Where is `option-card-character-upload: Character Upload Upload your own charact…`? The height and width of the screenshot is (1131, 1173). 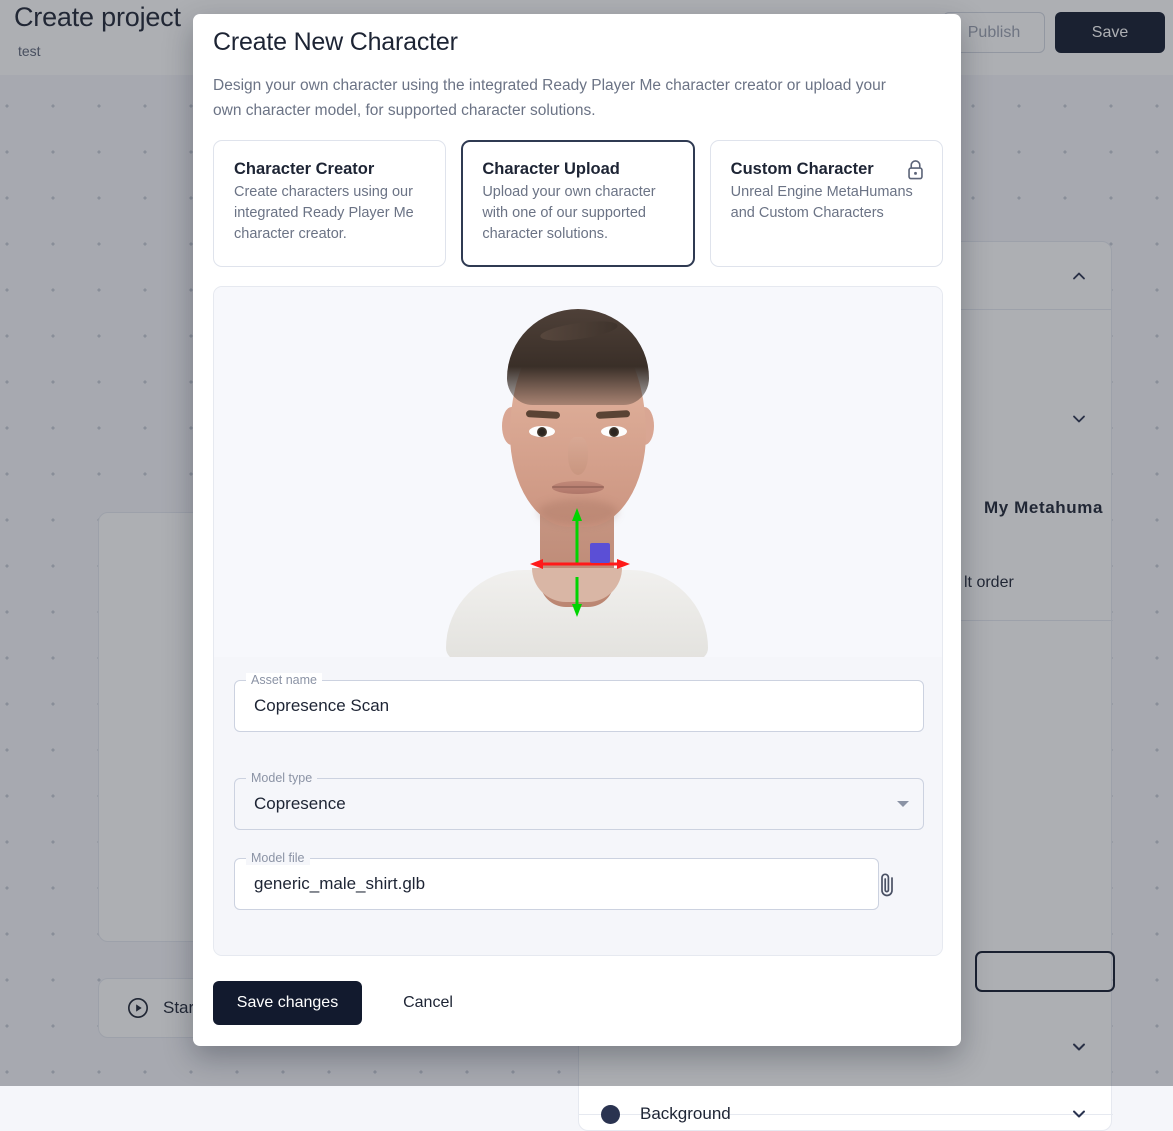
option-card-character-upload: Character Upload Upload your own charact… is located at coordinates (577, 203).